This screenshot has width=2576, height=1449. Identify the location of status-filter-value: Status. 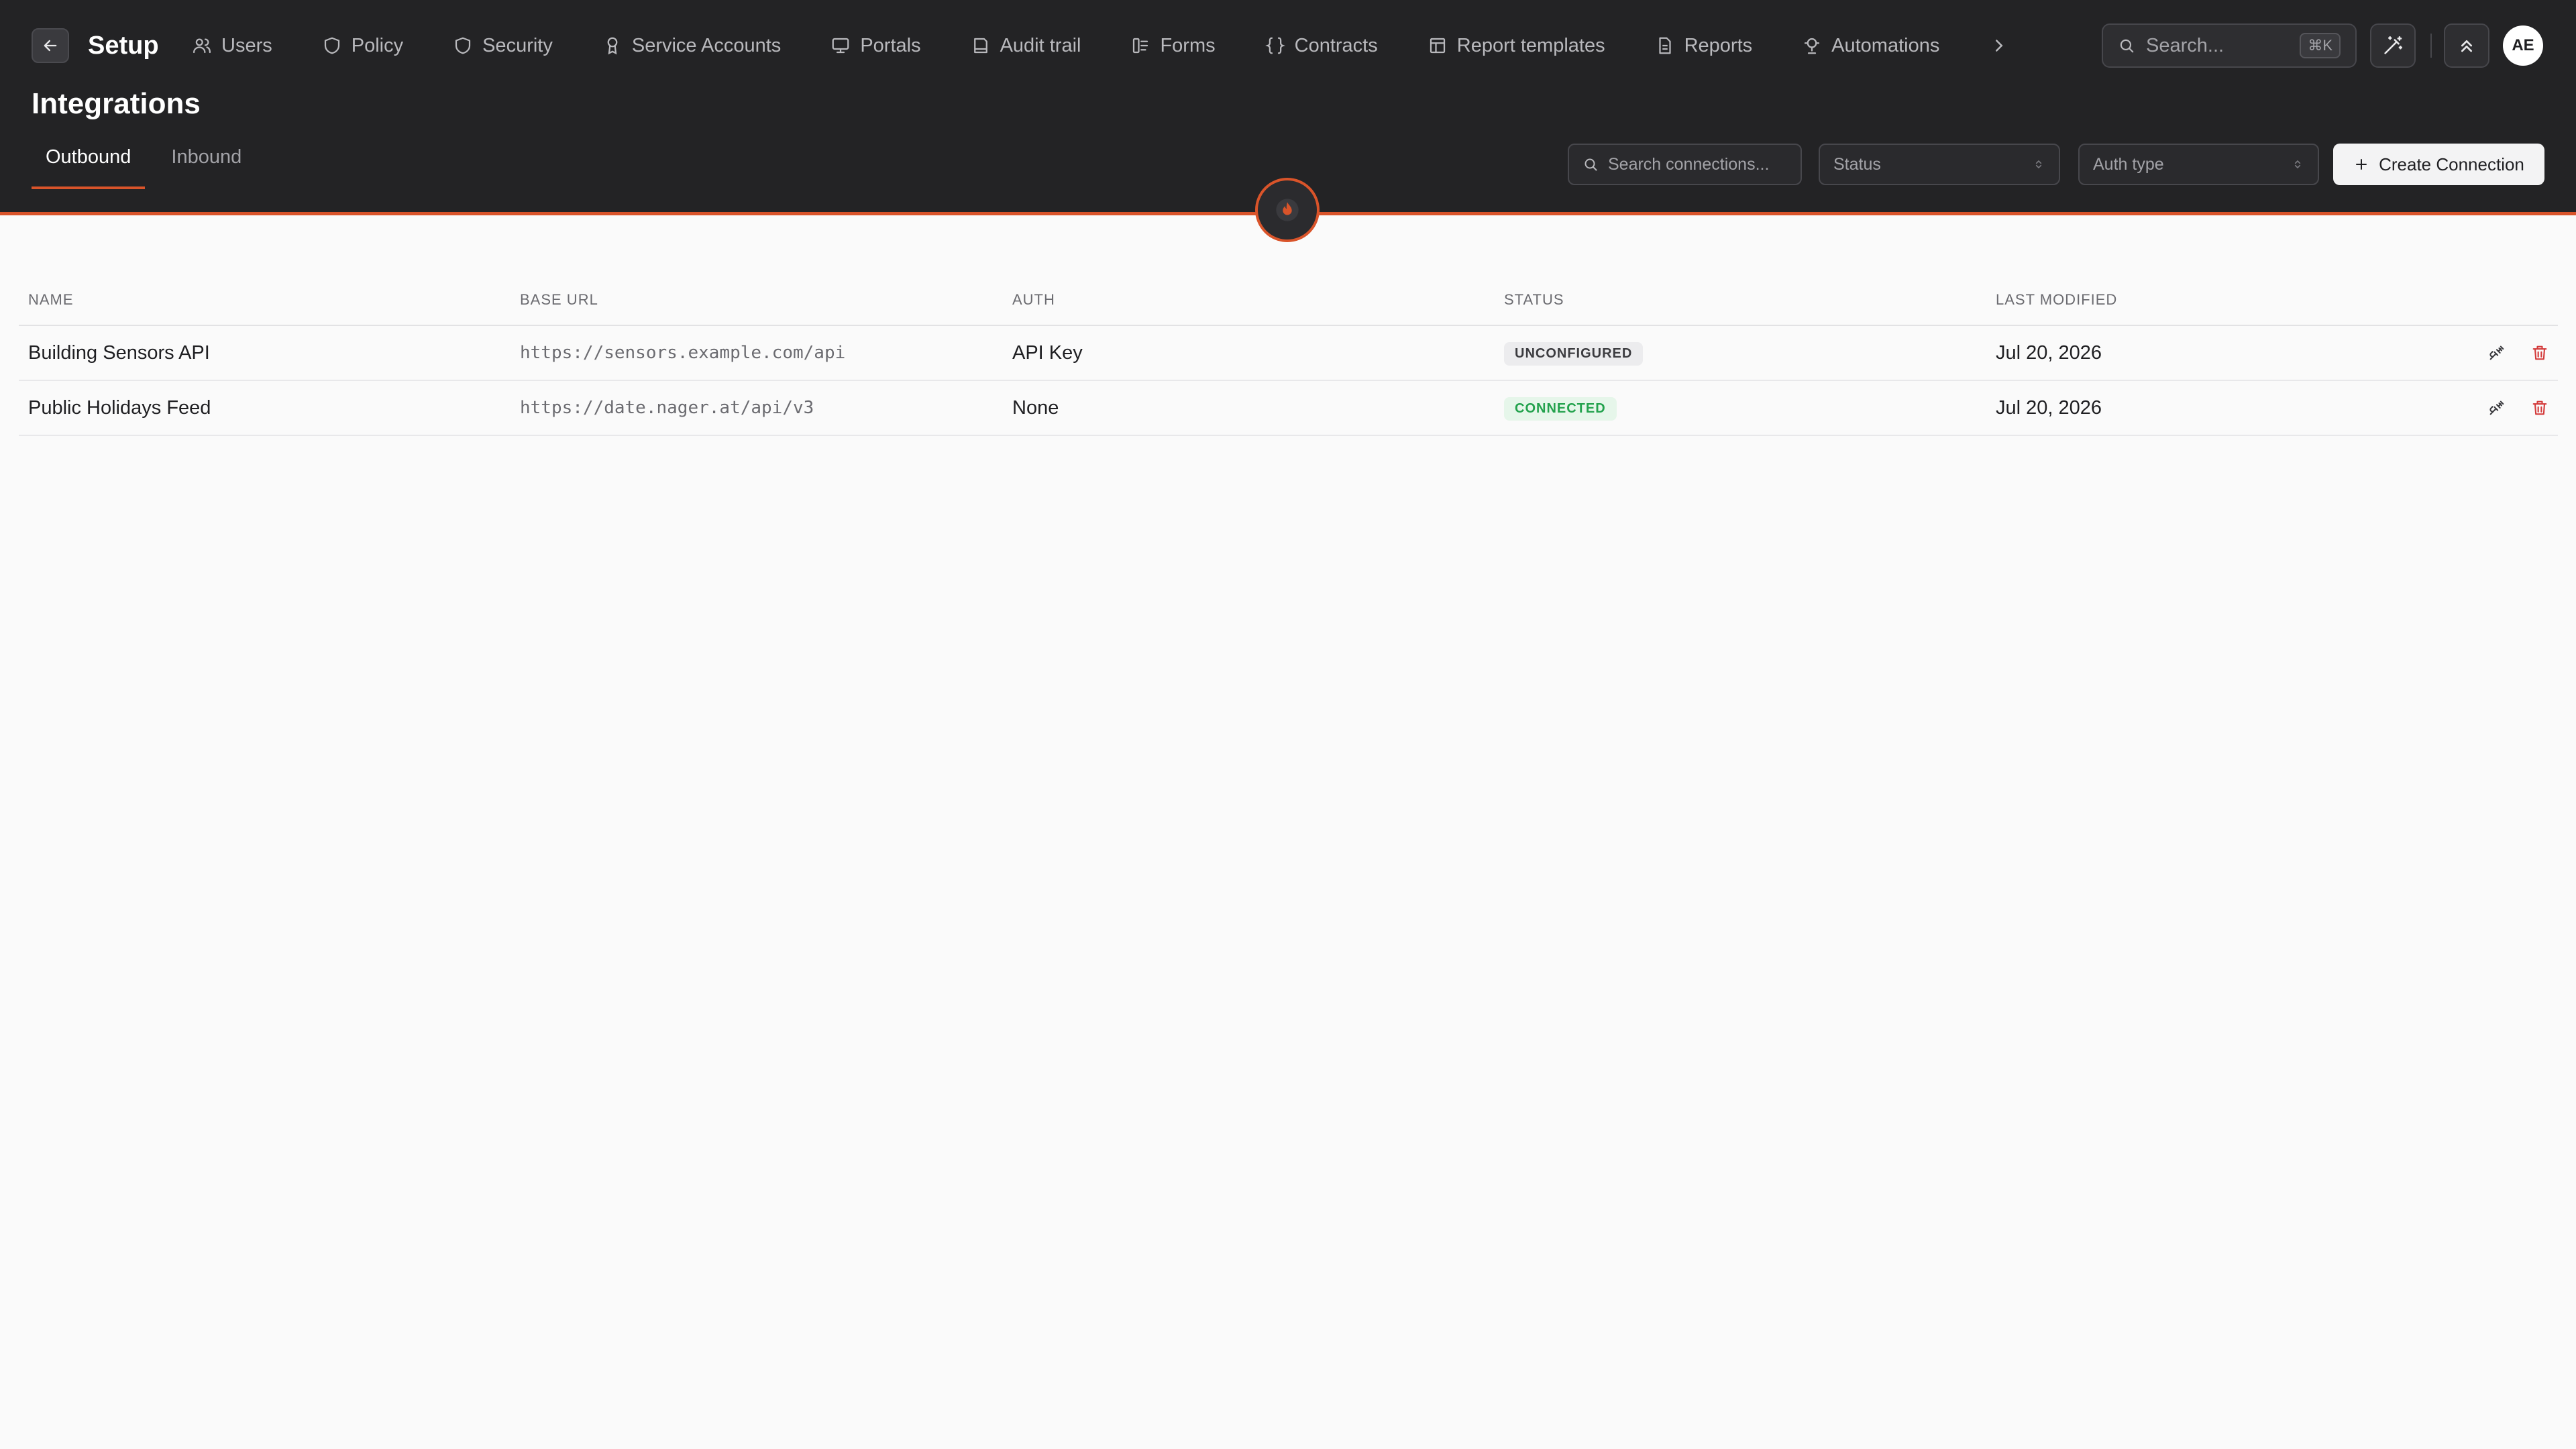
(1857, 164).